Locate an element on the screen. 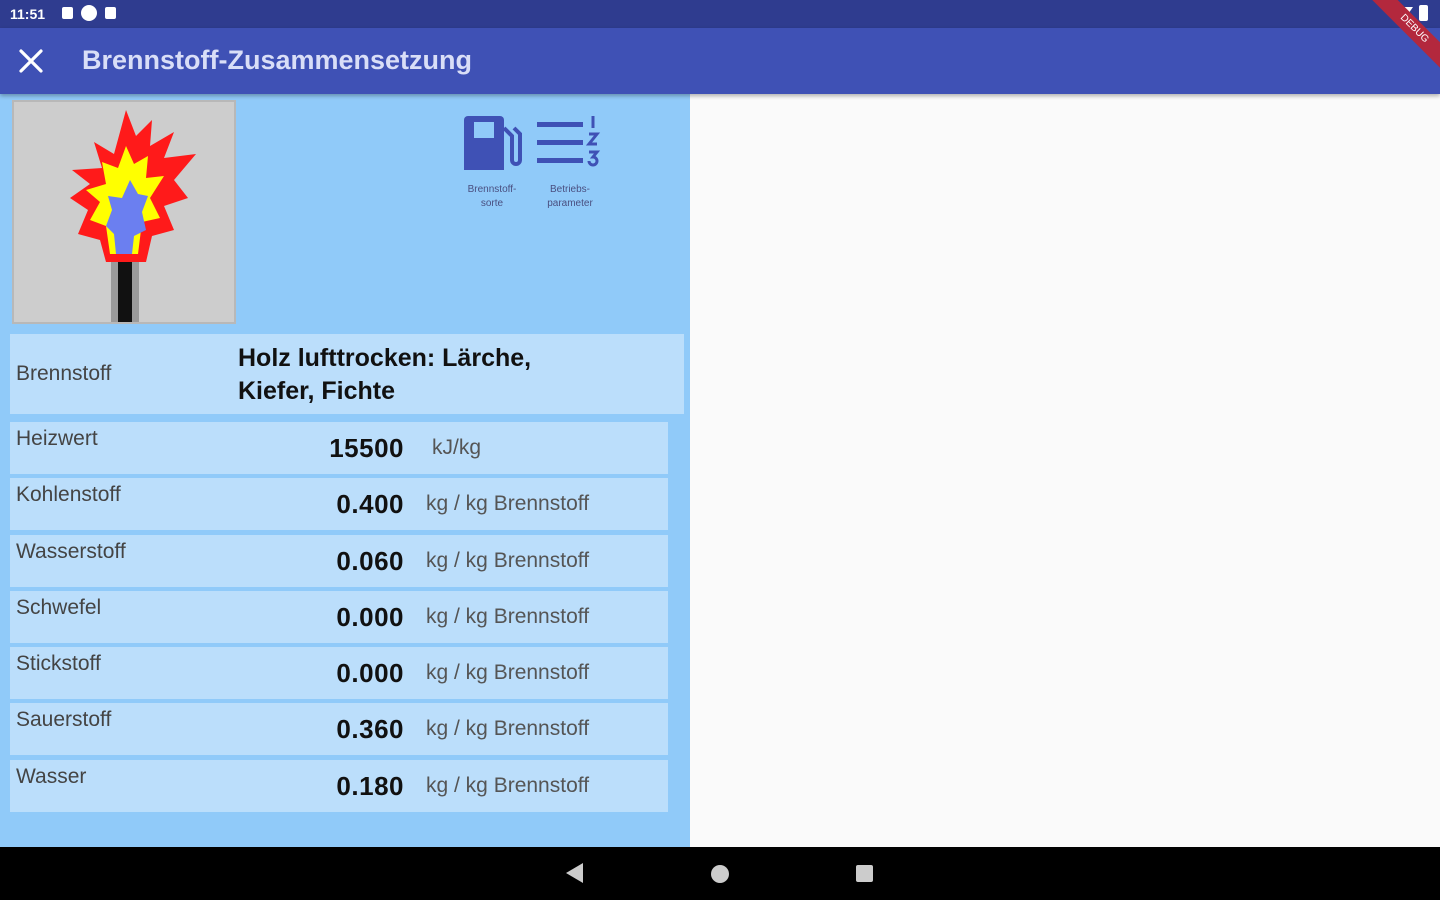  operating-parameters-label-2: parameter is located at coordinates (570, 203).